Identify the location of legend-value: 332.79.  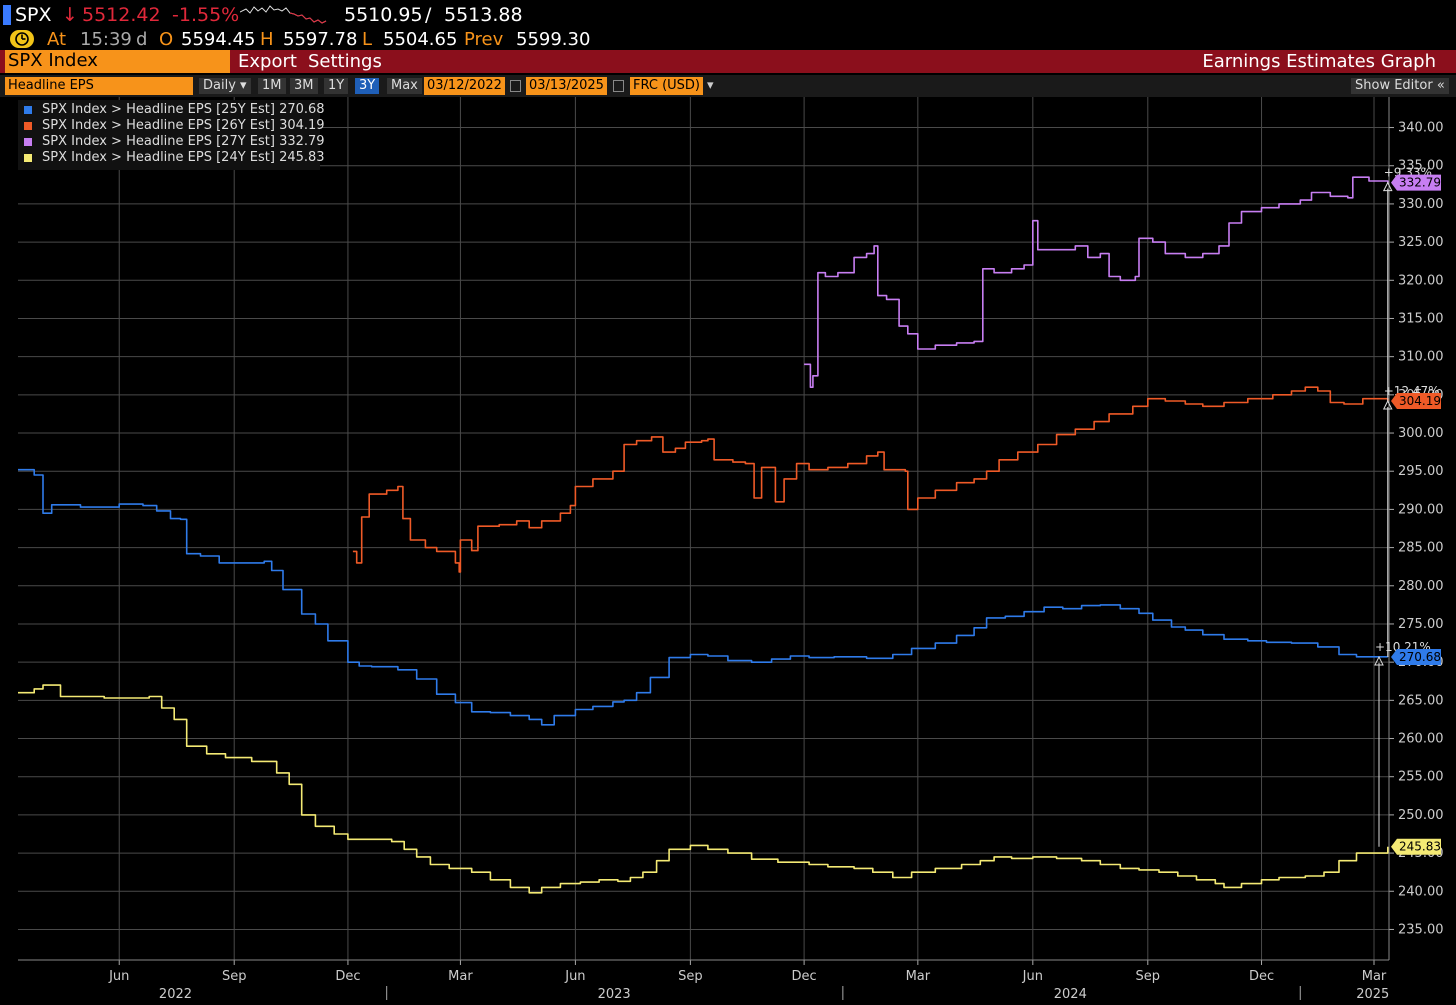
(302, 141).